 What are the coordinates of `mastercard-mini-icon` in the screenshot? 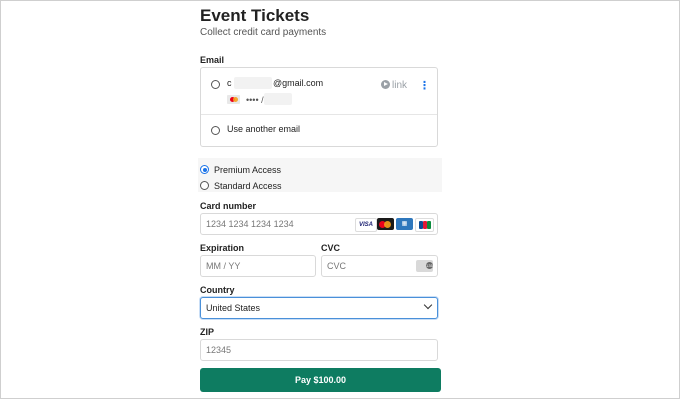 It's located at (233, 99).